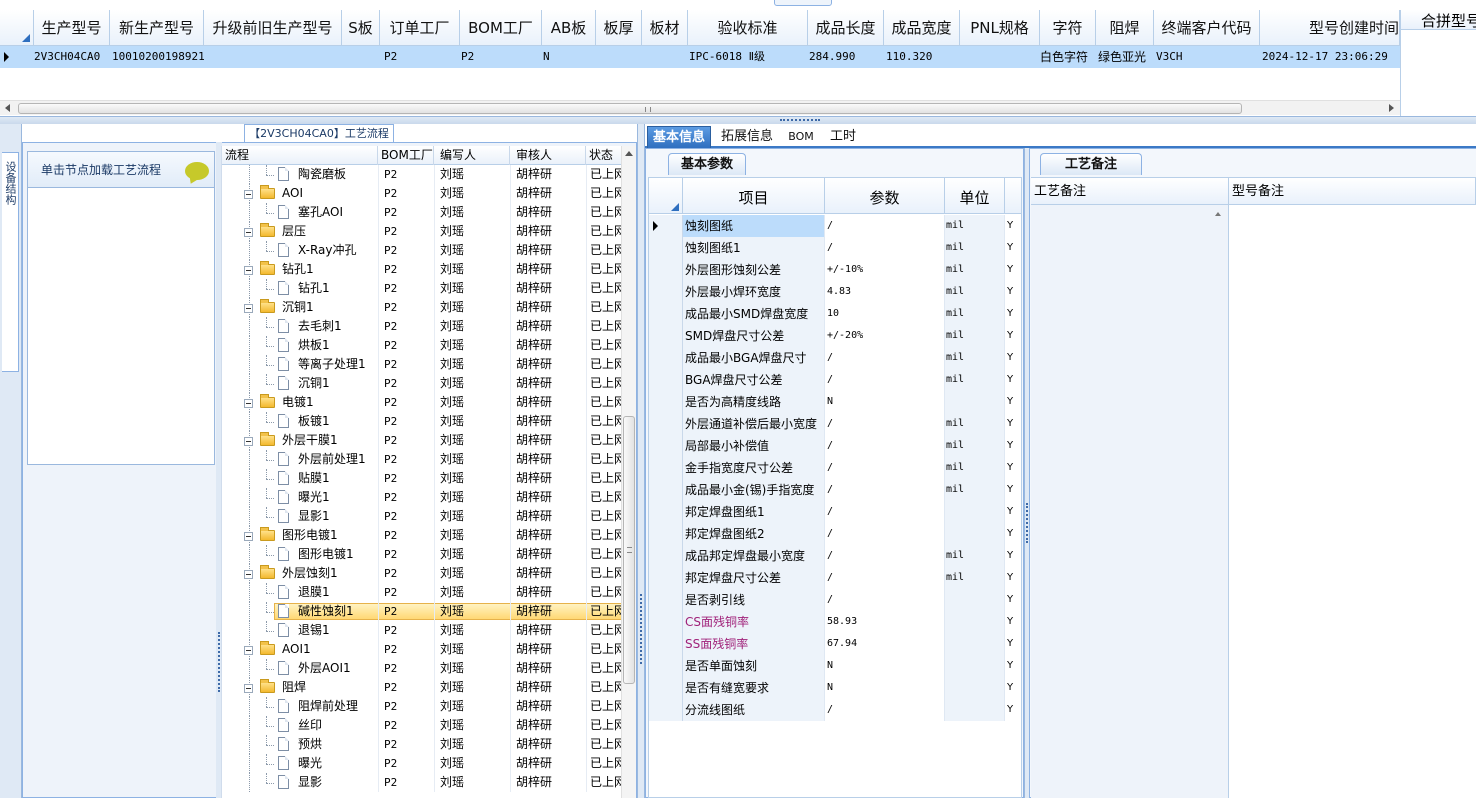 This screenshot has width=1476, height=798. Describe the element at coordinates (885, 314) in the screenshot. I see `param-value: 10` at that location.